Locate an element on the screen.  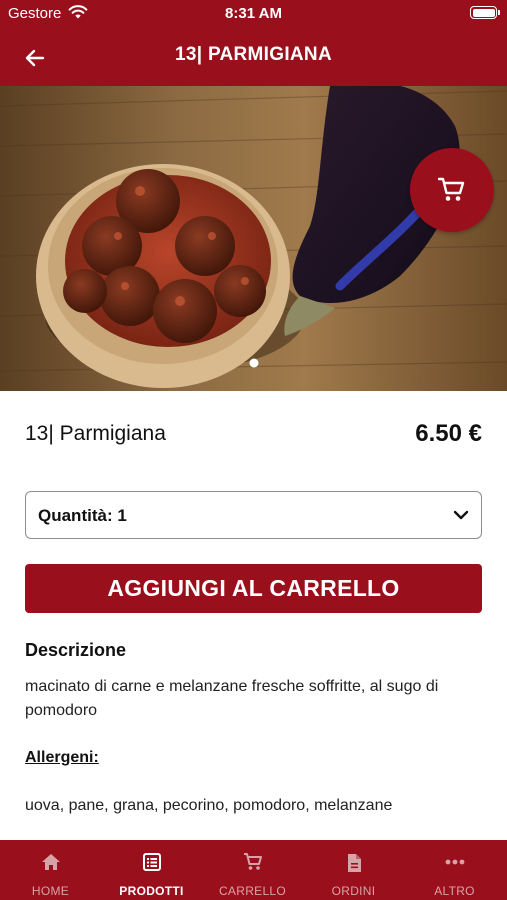
product-summary: 13| Parmigiana 6.50 € is located at coordinates (253, 435).